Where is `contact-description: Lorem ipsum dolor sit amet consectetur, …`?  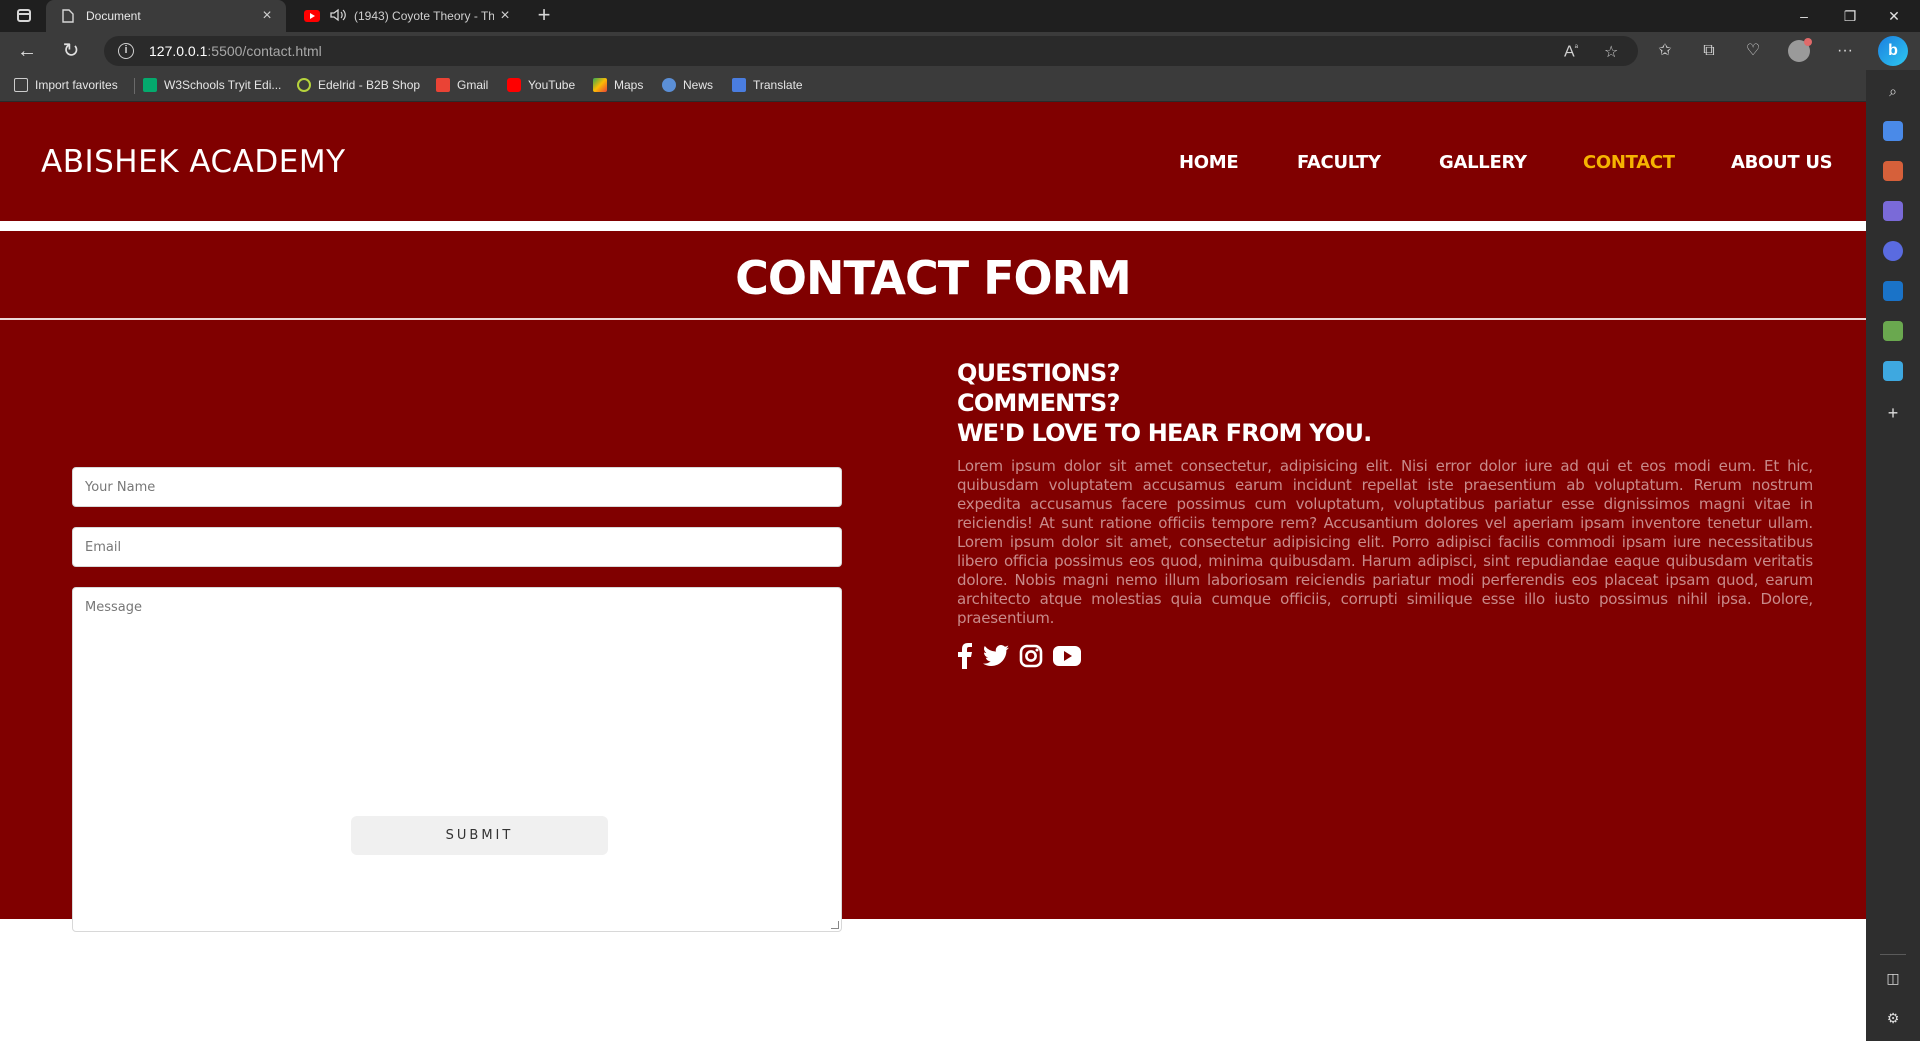 contact-description: Lorem ipsum dolor sit amet consectetur, … is located at coordinates (1385, 542).